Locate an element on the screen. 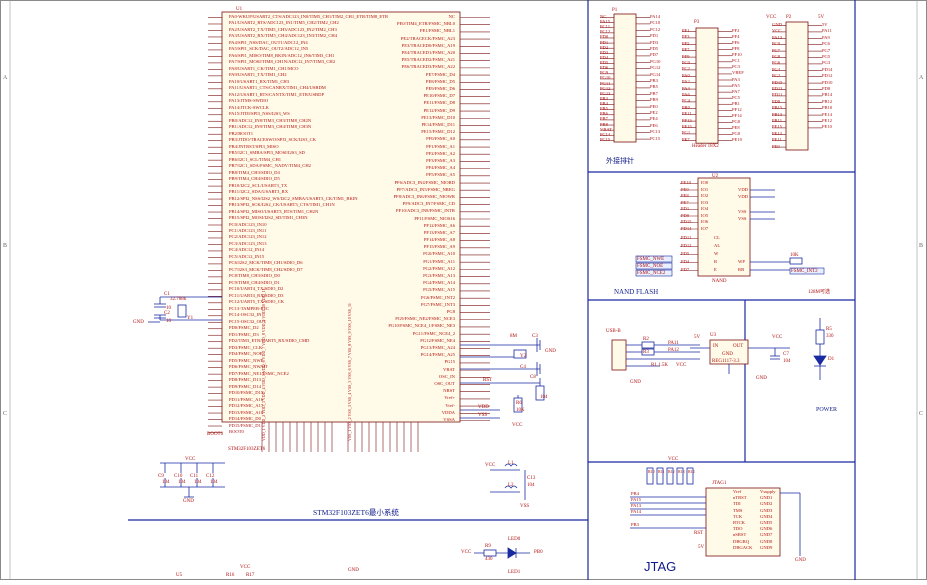 This screenshot has height=585, width=927. mcu-right-pin-label: PG8 is located at coordinates (450, 312).